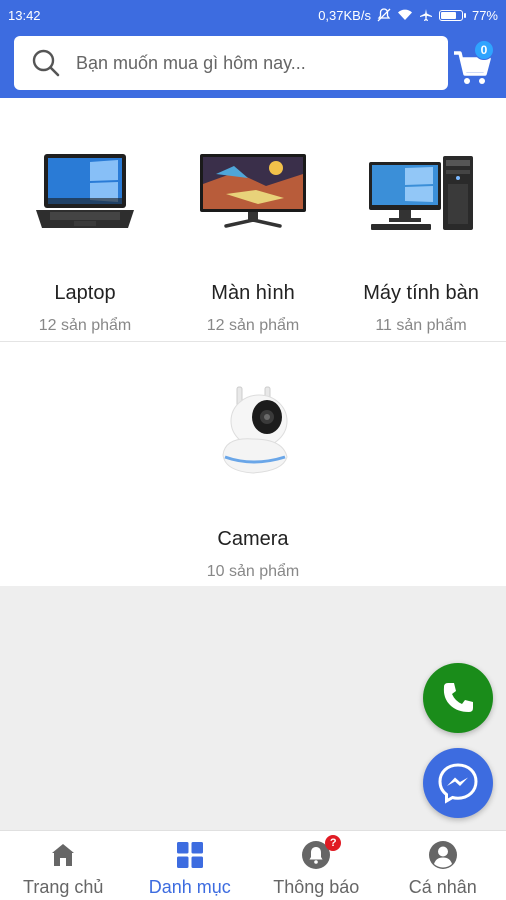 The width and height of the screenshot is (506, 900). What do you see at coordinates (253, 15) in the screenshot?
I see `status-bar: 13:42 0,37KB/s 77%` at bounding box center [253, 15].